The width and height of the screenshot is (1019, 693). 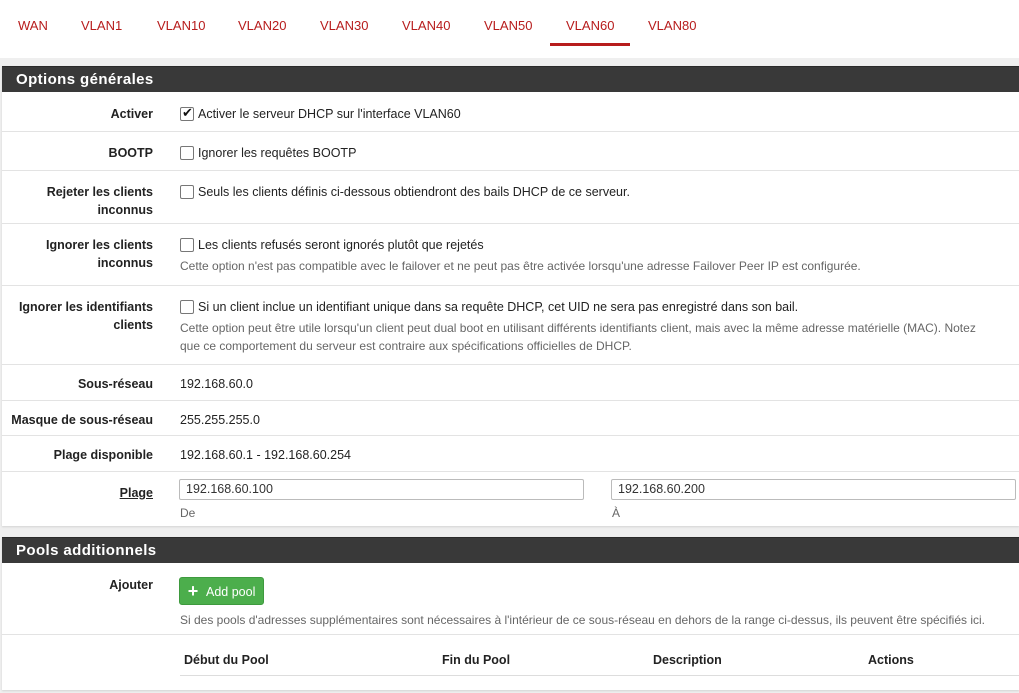 What do you see at coordinates (381, 489) in the screenshot?
I see `range-from-input: 192.168.60.100` at bounding box center [381, 489].